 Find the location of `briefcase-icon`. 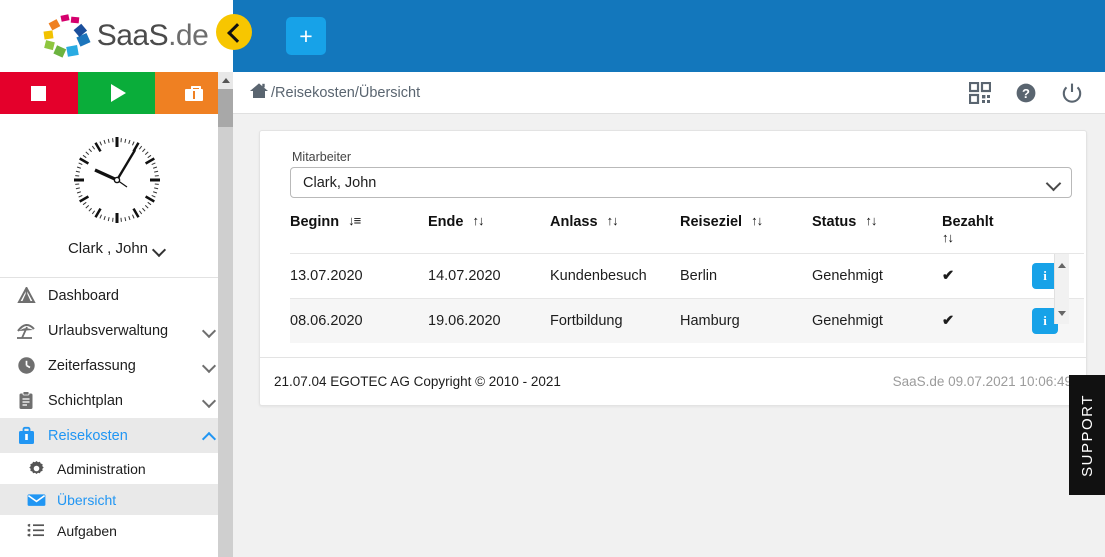

briefcase-icon is located at coordinates (194, 93).